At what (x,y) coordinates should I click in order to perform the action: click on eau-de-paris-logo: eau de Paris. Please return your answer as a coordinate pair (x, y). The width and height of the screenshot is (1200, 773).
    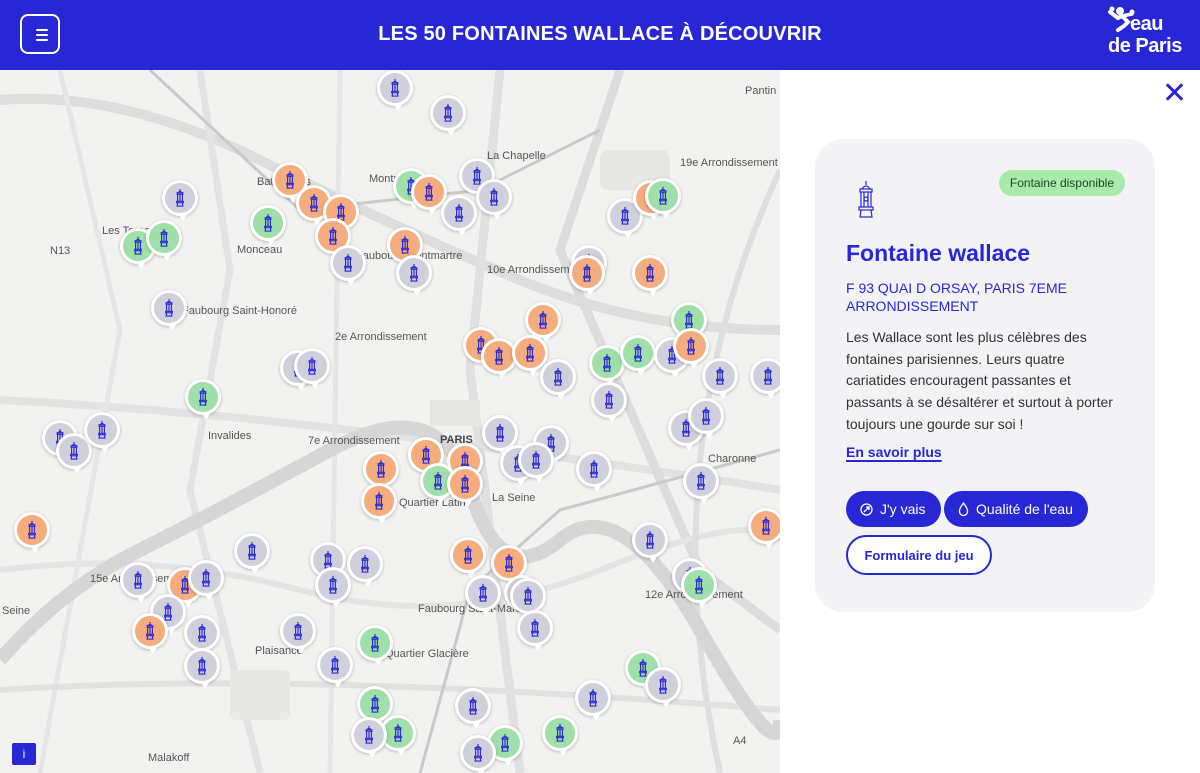
    Looking at the image, I should click on (1145, 32).